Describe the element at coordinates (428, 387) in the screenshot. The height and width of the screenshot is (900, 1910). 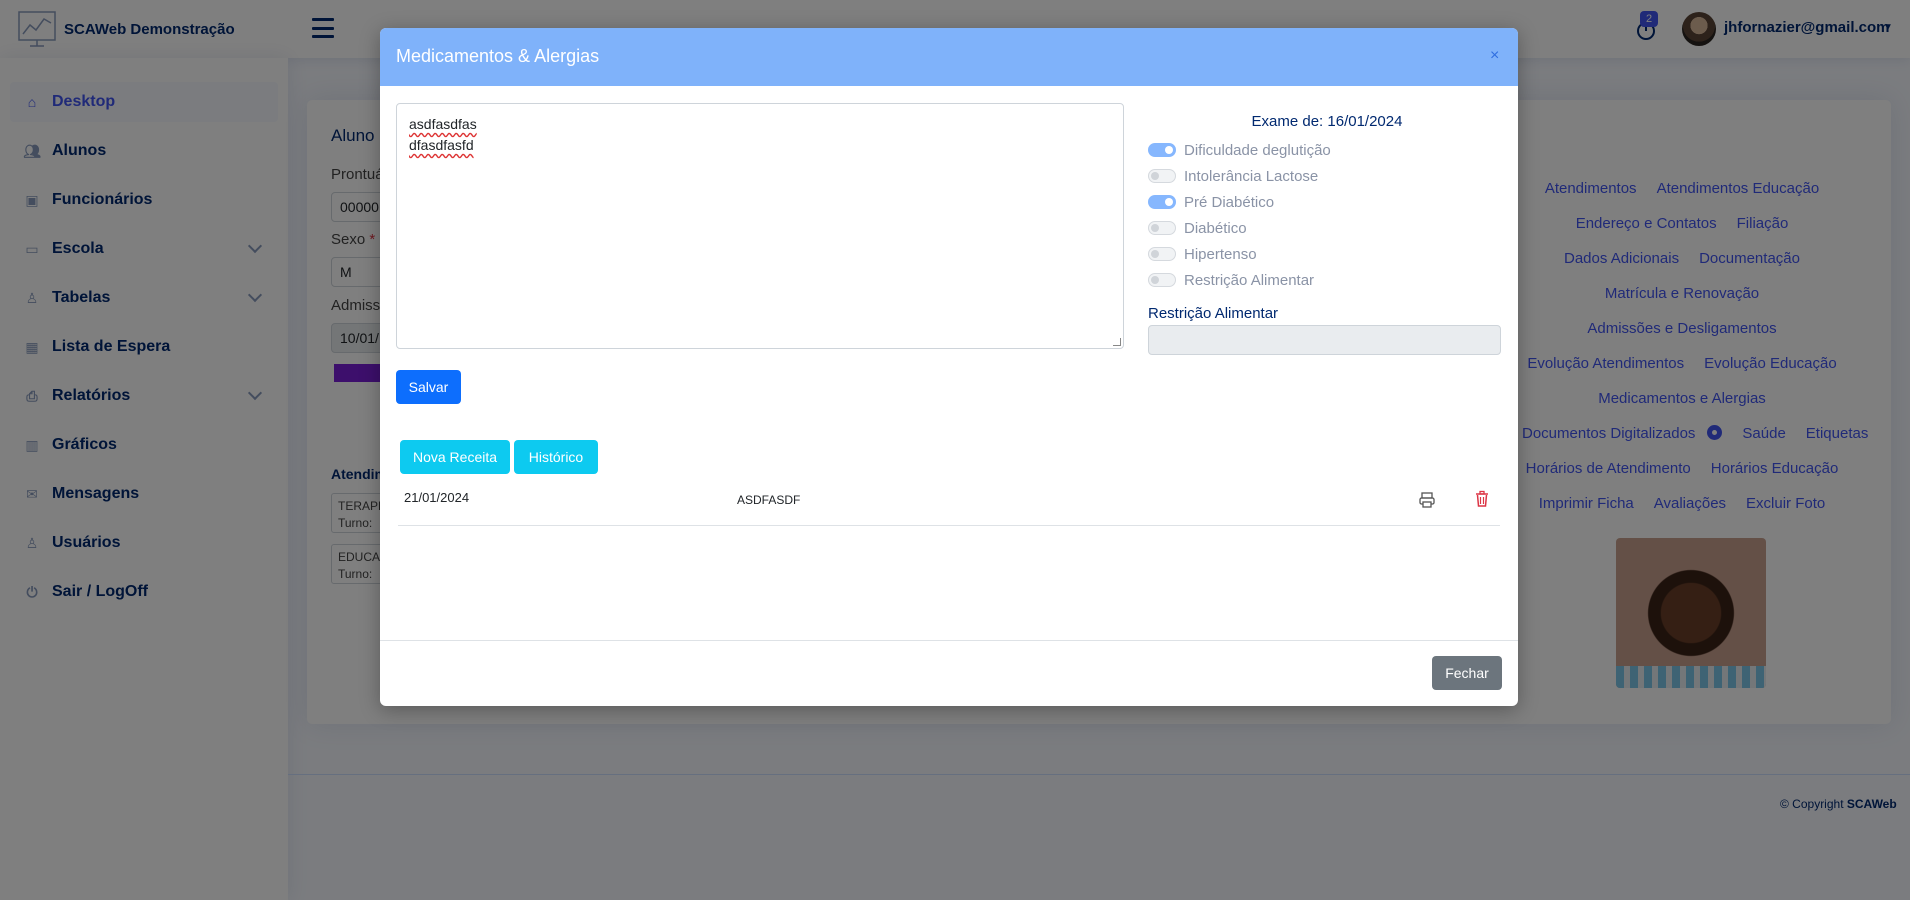
I see `save-button: Salvar` at that location.